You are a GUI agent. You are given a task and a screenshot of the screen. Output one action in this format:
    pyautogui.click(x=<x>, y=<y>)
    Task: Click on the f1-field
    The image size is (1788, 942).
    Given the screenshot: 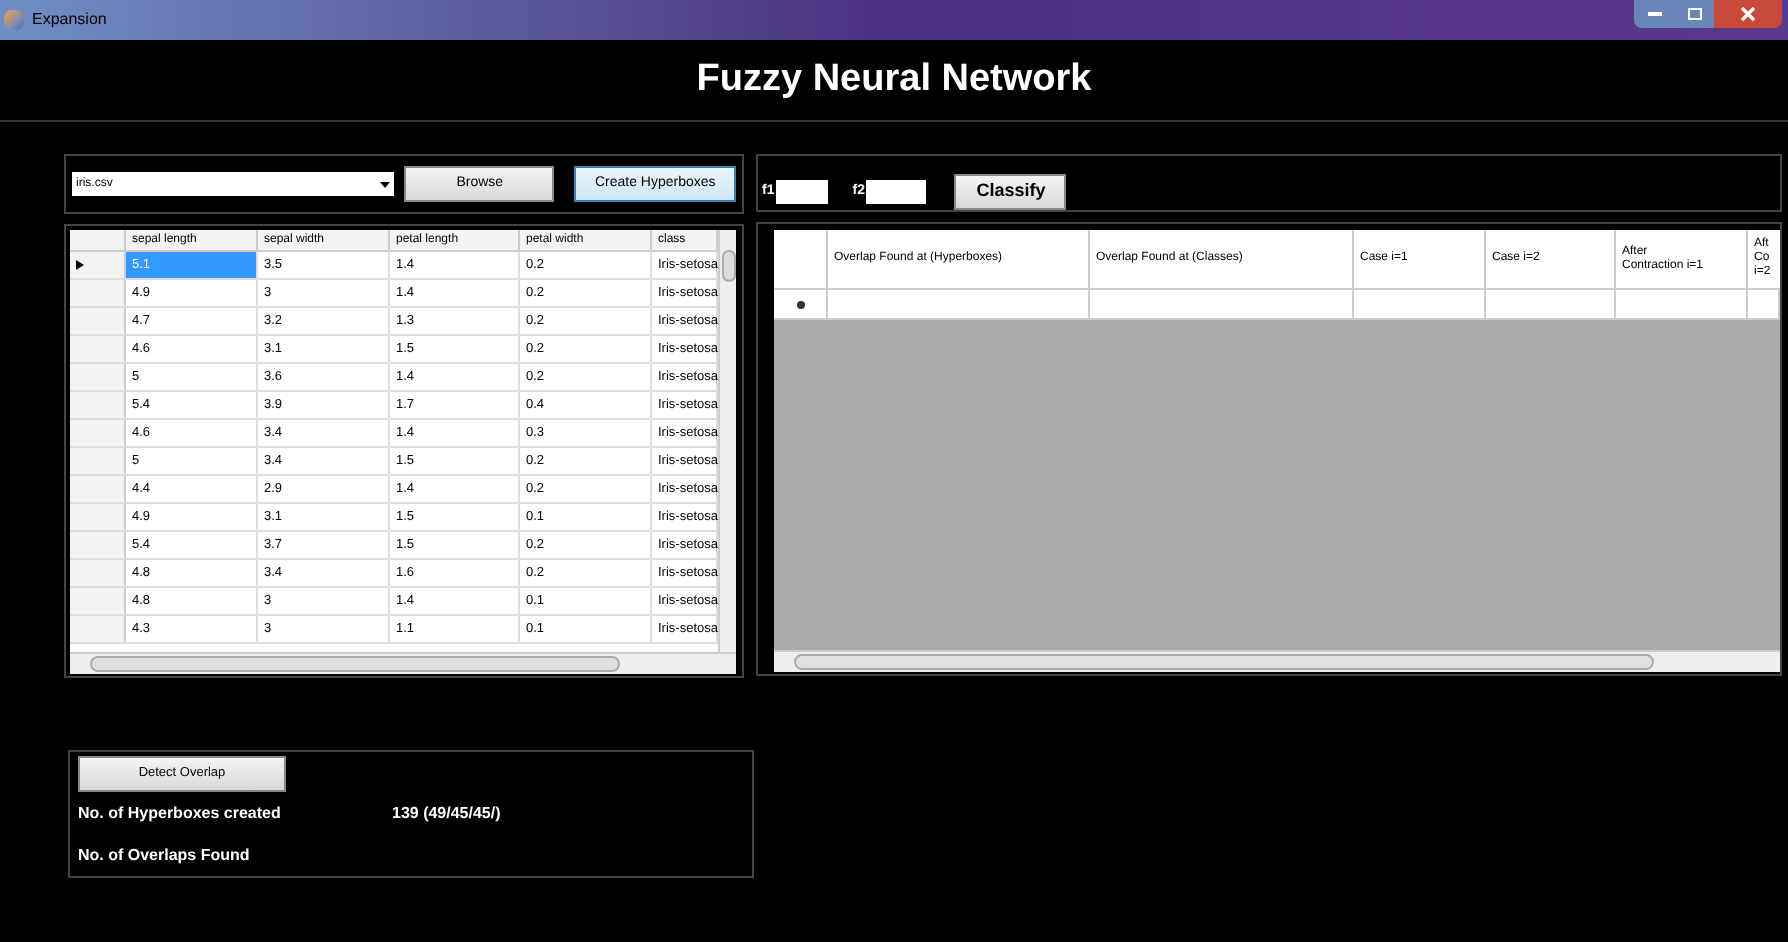 What is the action you would take?
    pyautogui.click(x=802, y=191)
    